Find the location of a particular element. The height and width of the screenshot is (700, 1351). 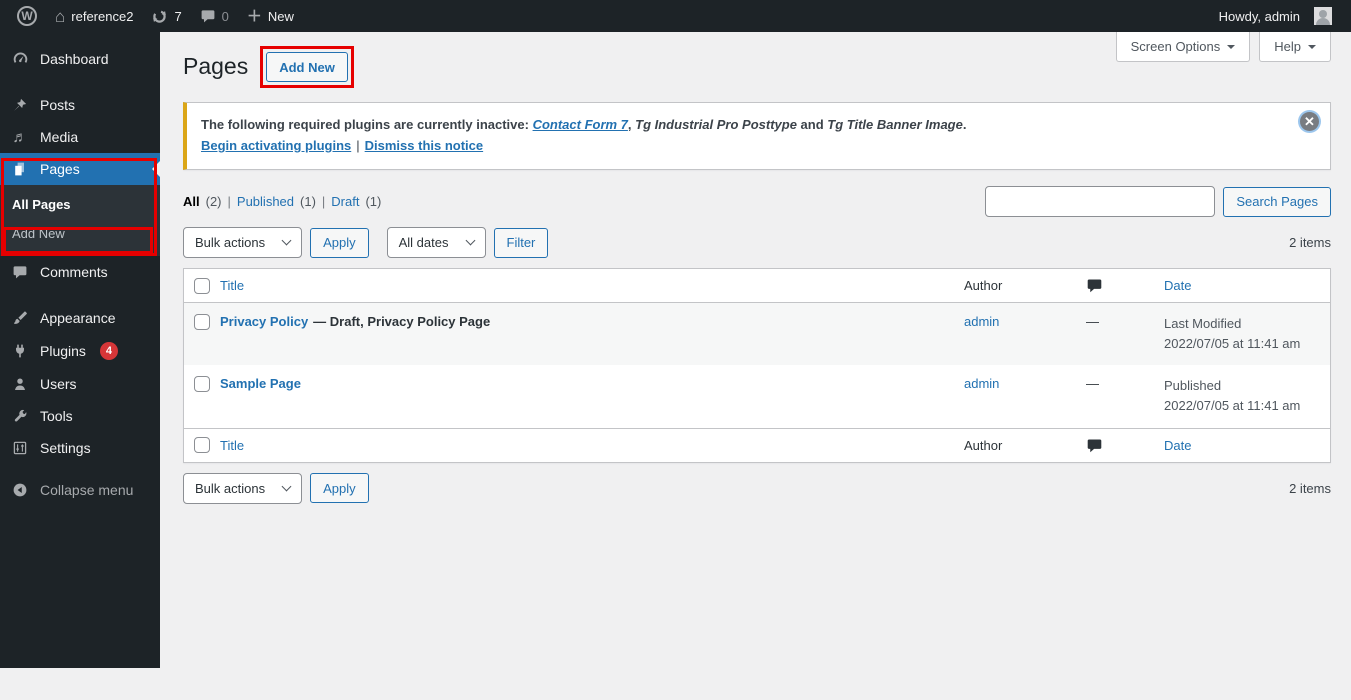

menu-separator is located at coordinates (80, 82).